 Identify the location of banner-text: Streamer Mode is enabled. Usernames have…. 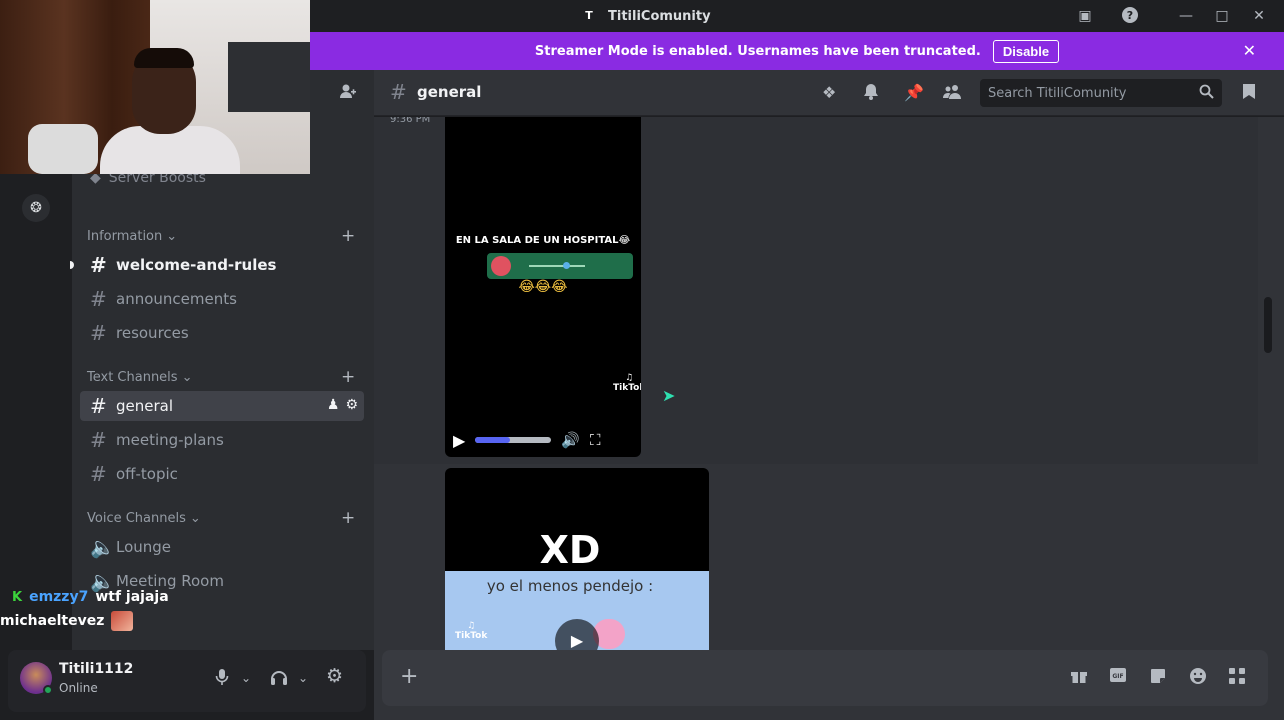
(757, 51).